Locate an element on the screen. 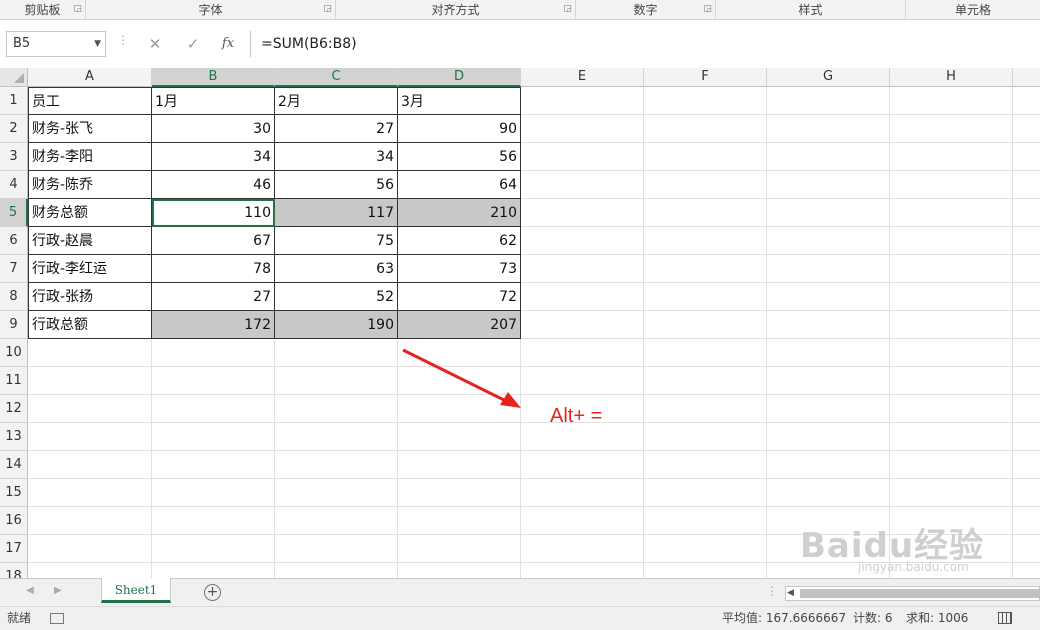 Image resolution: width=1040 pixels, height=630 pixels. group-label: 单元格 is located at coordinates (972, 10).